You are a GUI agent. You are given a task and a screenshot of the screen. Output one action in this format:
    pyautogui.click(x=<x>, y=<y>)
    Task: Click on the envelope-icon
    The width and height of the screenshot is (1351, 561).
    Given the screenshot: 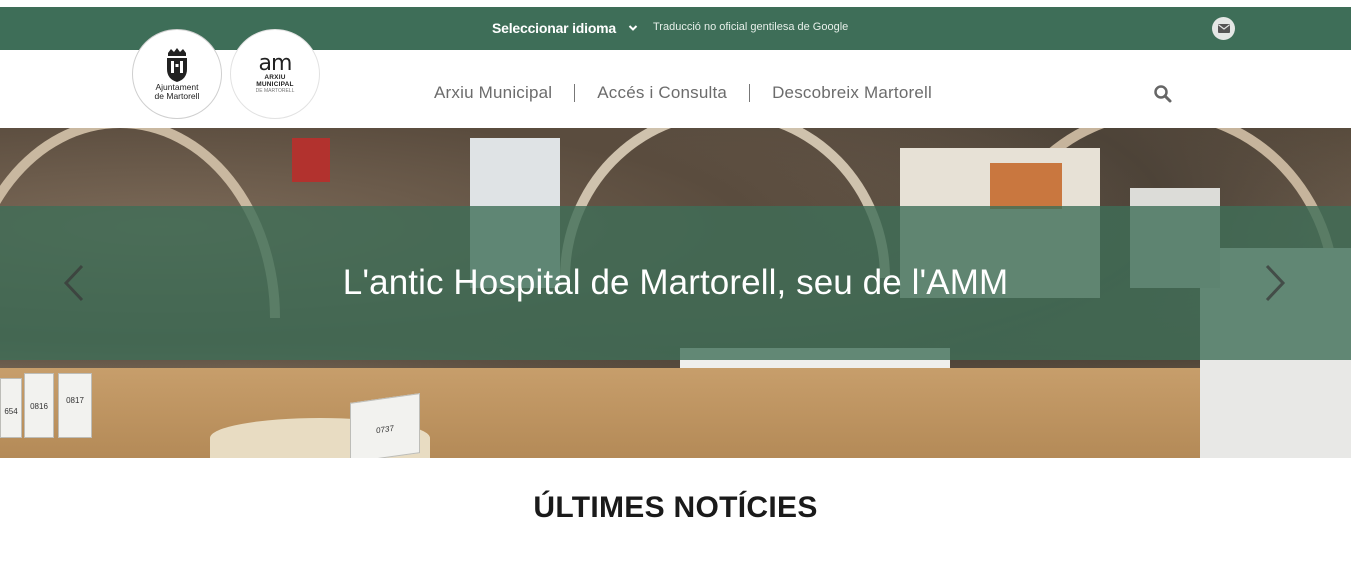 What is the action you would take?
    pyautogui.click(x=1223, y=28)
    